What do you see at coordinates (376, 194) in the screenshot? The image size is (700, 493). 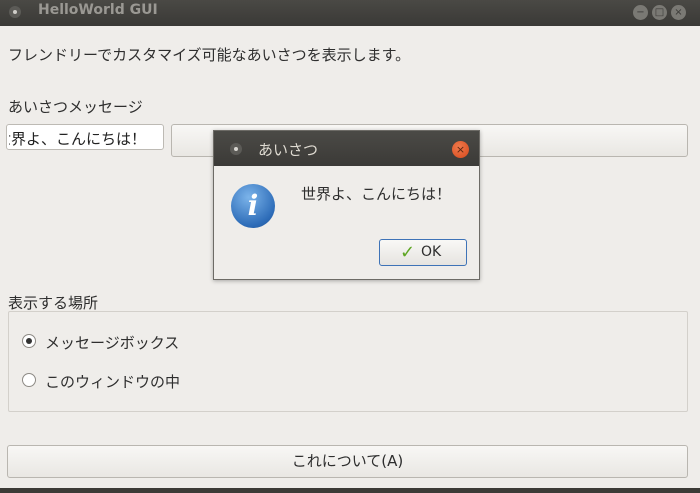 I see `dialog-message: 世界よ、こんにちは！` at bounding box center [376, 194].